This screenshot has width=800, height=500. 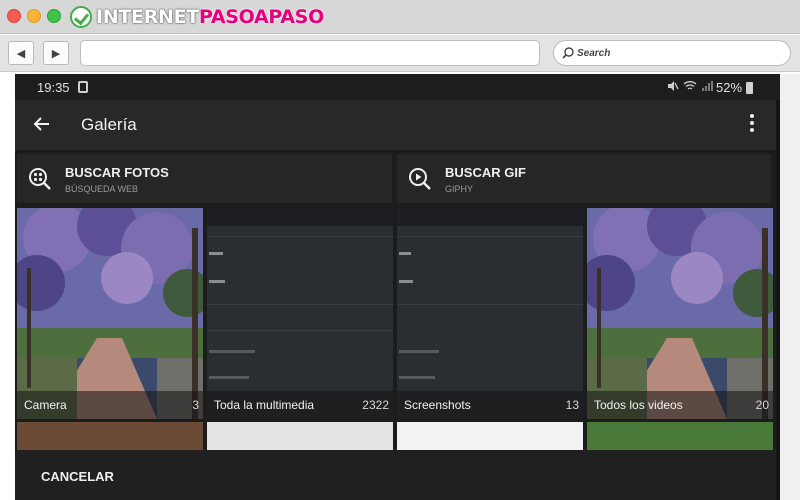 What do you see at coordinates (594, 53) in the screenshot?
I see `search-placeholder: Search` at bounding box center [594, 53].